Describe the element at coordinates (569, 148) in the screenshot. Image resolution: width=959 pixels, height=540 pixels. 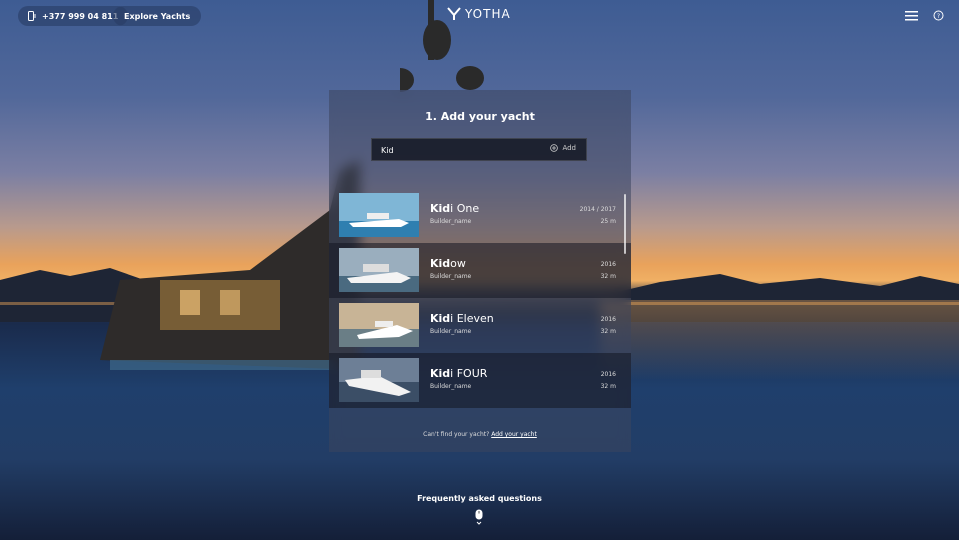
I see `add-label: Add` at that location.